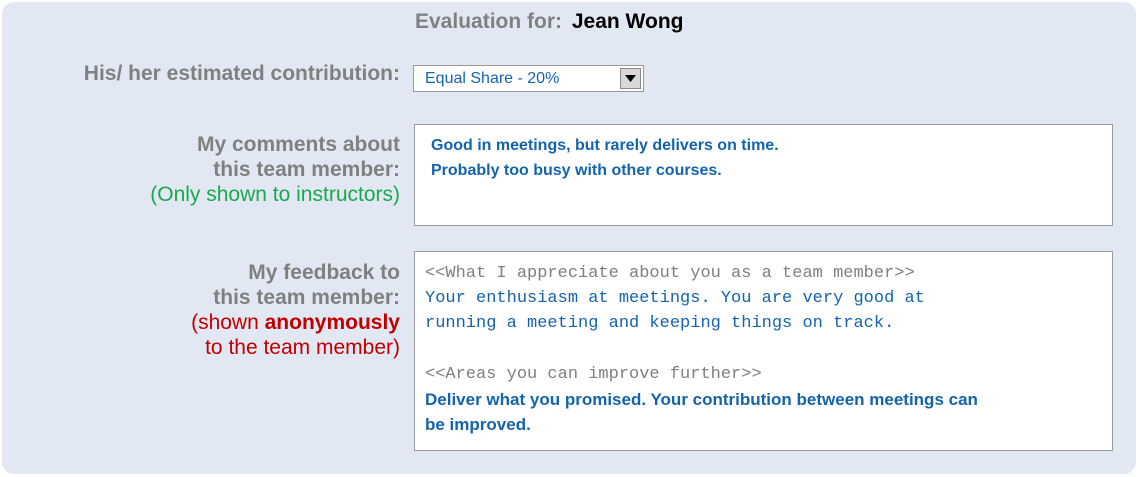 The image size is (1139, 477). Describe the element at coordinates (275, 194) in the screenshot. I see `comments-visibility-note: (Only shown to instructors)` at that location.